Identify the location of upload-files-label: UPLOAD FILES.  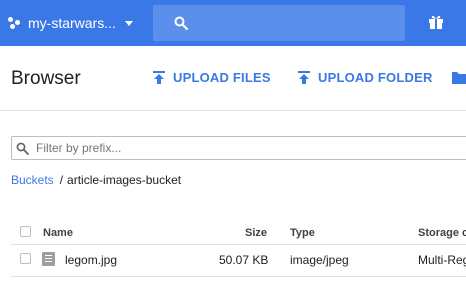
(222, 77).